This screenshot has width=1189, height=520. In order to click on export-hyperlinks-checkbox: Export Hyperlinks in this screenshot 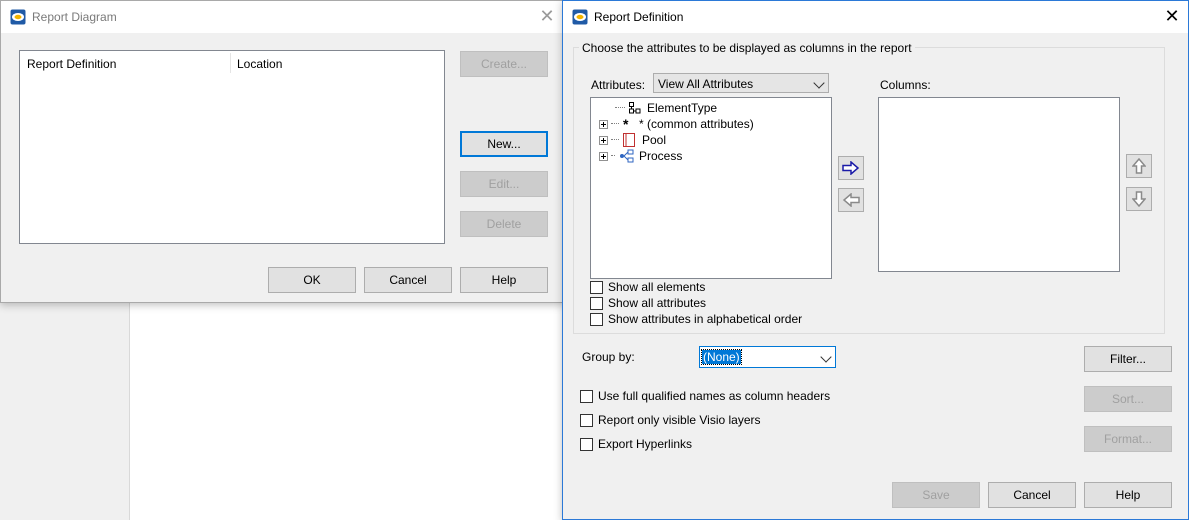, I will do `click(636, 444)`.